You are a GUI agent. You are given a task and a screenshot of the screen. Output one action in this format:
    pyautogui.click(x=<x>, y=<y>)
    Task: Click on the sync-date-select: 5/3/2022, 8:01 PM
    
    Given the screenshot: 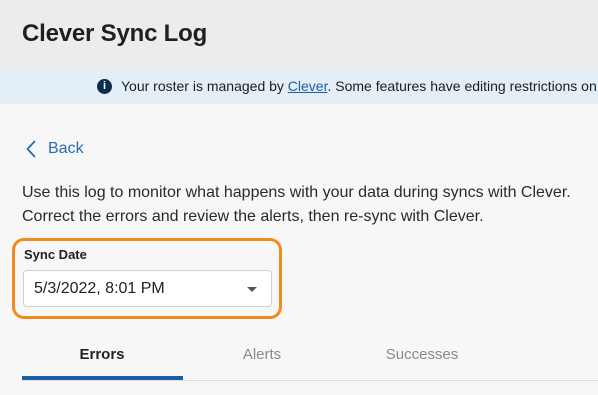 What is the action you would take?
    pyautogui.click(x=147, y=288)
    